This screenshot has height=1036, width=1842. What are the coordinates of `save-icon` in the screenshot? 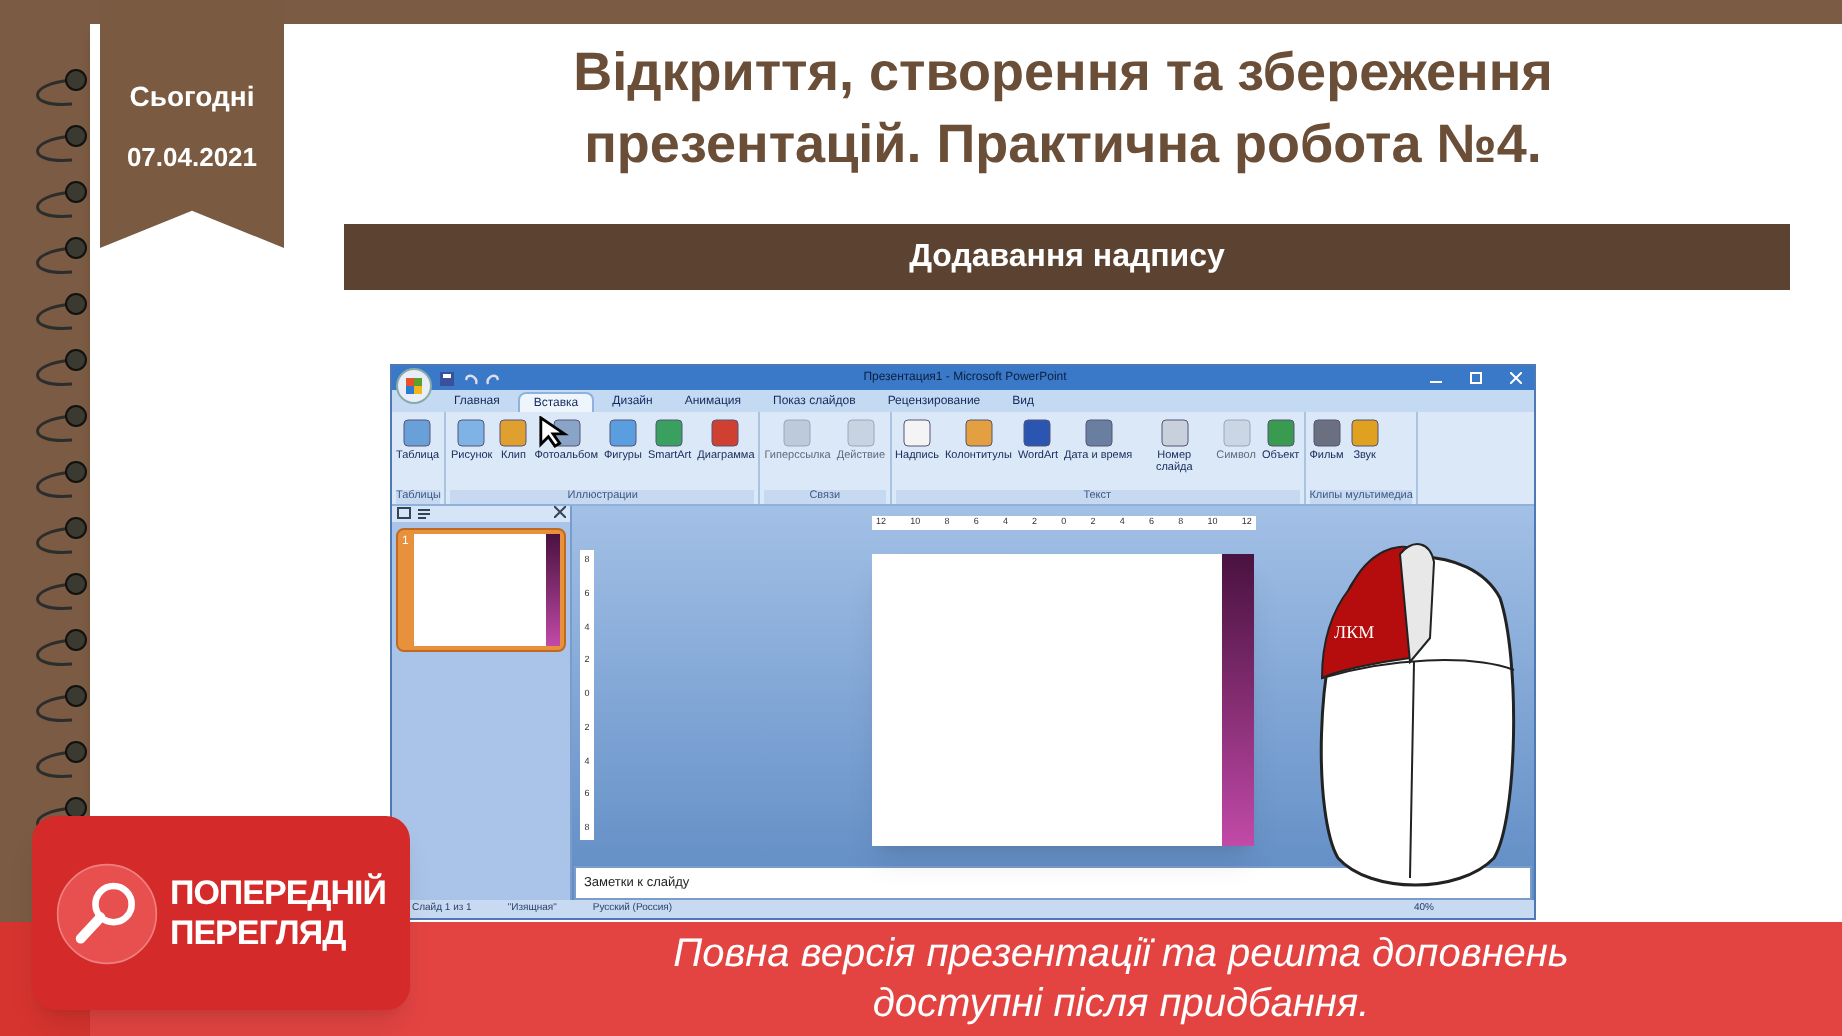 It's located at (447, 378).